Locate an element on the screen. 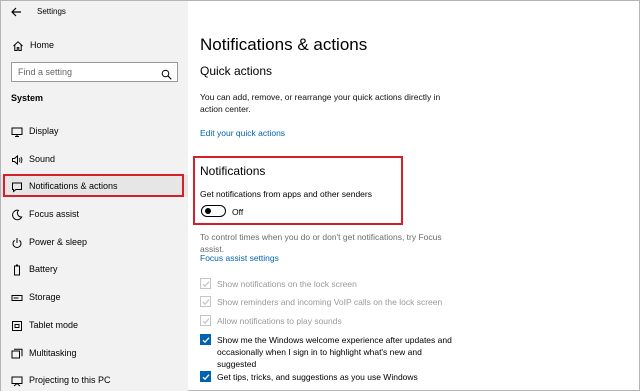 This screenshot has width=640, height=391. quick-actions-heading: Quick actions is located at coordinates (236, 71).